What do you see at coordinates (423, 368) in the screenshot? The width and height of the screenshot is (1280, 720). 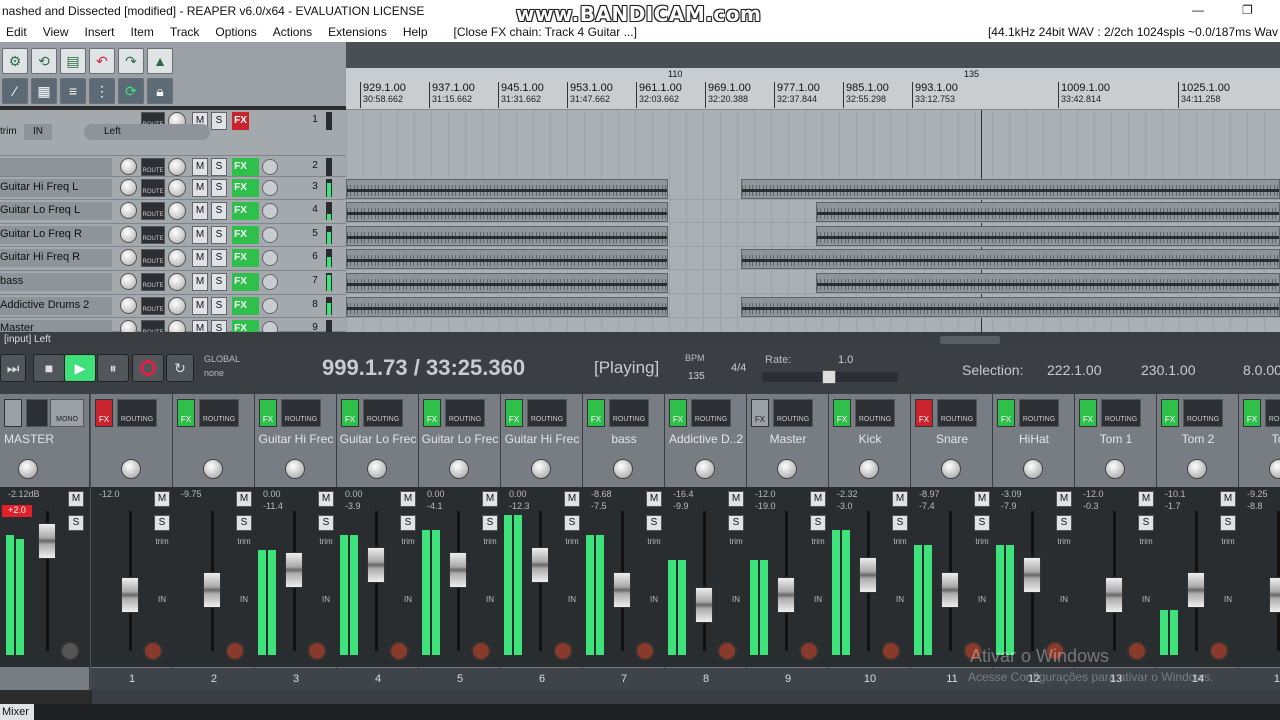 I see `play-position: 999.1.73 / 33:25.360` at bounding box center [423, 368].